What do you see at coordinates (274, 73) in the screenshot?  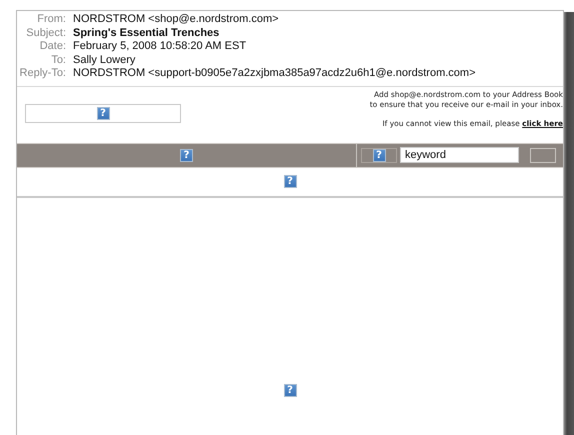 I see `header-value: NORDSTROM <support-b0905e7a2zxjbma385a97acdz2u6h1@e.nordstrom.com>` at bounding box center [274, 73].